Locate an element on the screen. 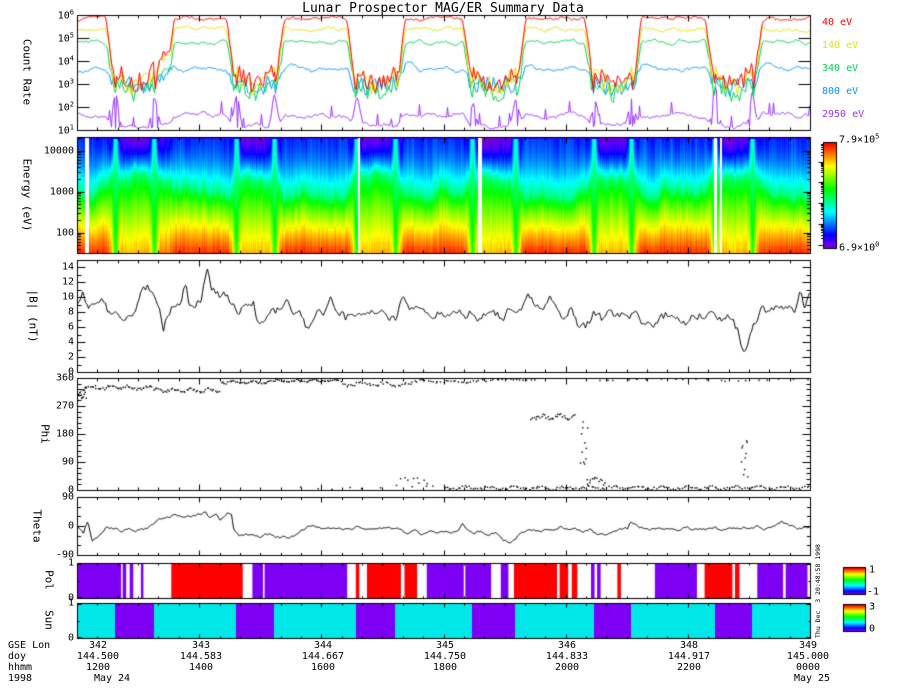  ylabel-theta: Theta is located at coordinates (37, 526).